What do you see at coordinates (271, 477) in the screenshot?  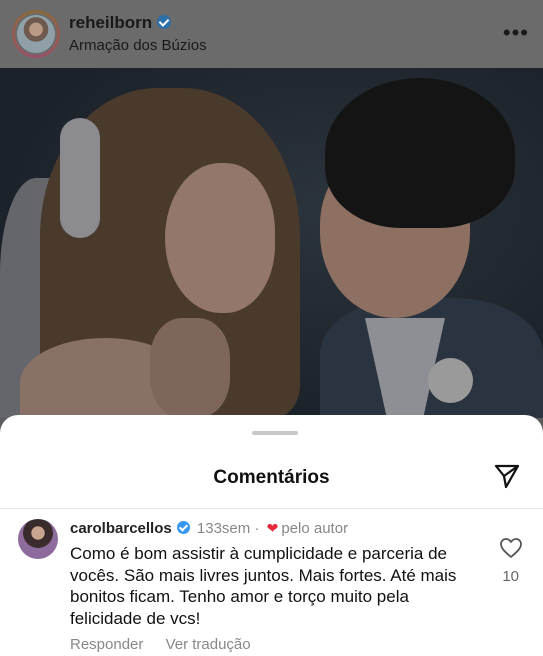 I see `sheet-title: Comentários` at bounding box center [271, 477].